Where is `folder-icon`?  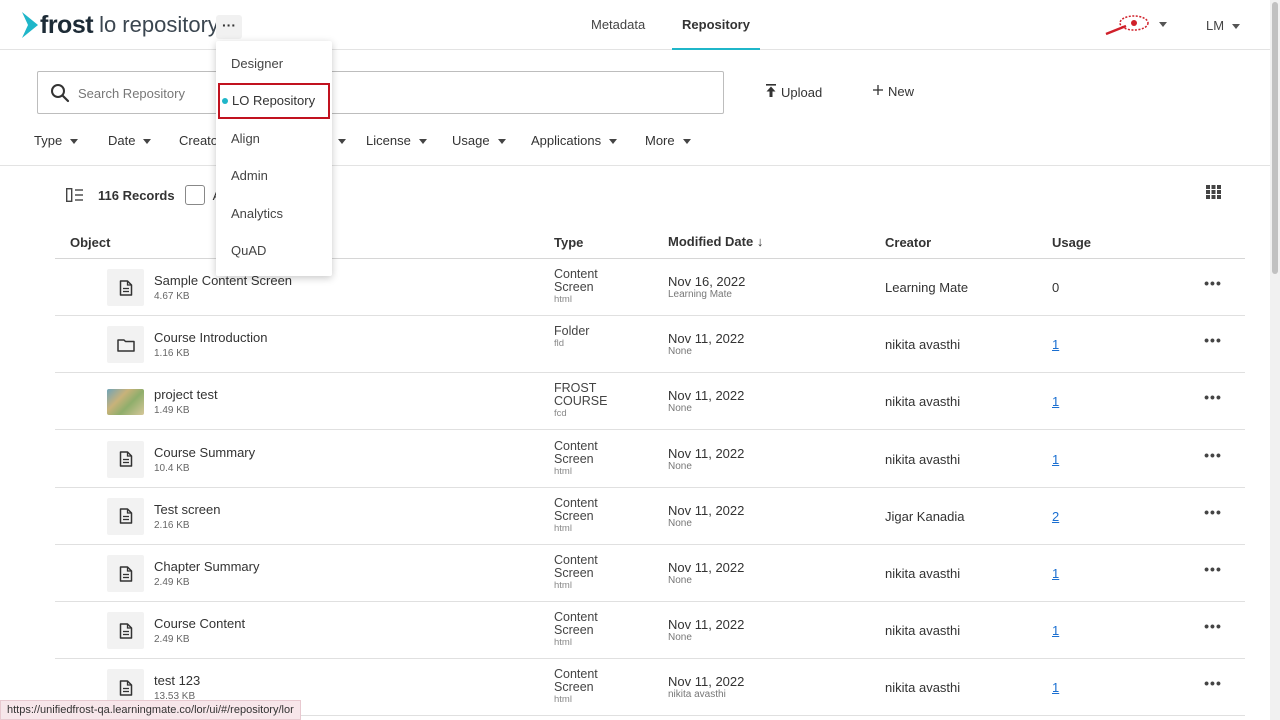 folder-icon is located at coordinates (125, 345).